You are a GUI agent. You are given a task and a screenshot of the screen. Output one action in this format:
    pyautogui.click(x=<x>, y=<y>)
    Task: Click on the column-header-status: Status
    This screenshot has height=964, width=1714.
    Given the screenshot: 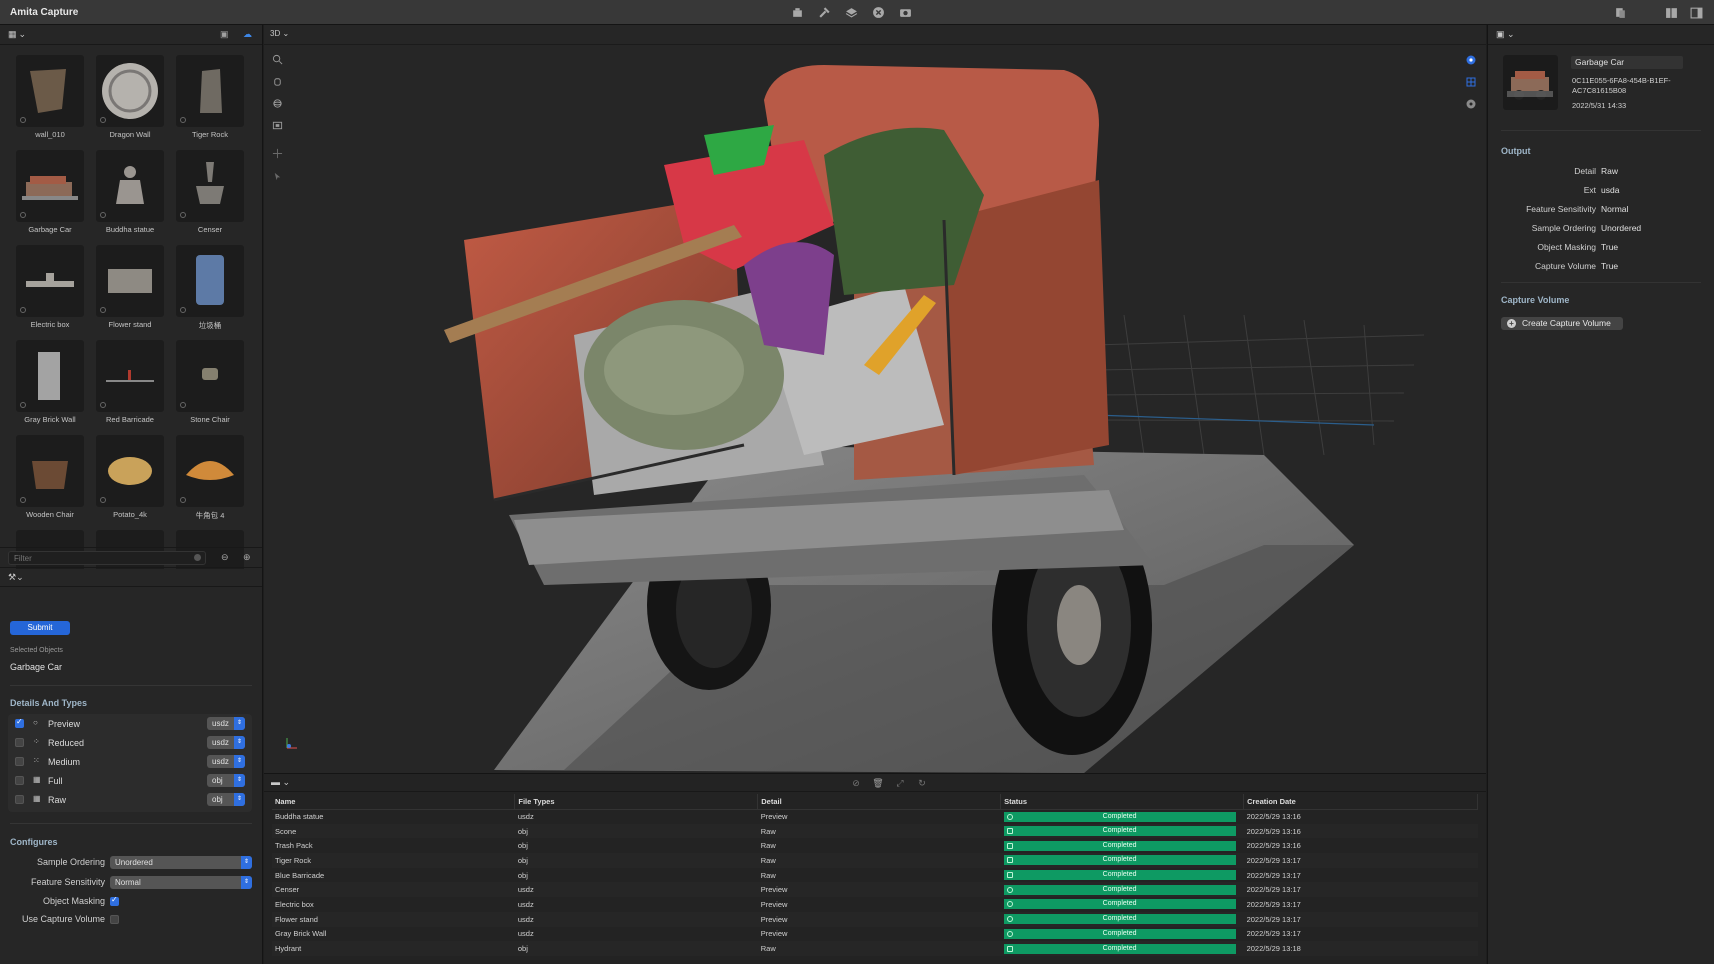 What is the action you would take?
    pyautogui.click(x=1122, y=802)
    